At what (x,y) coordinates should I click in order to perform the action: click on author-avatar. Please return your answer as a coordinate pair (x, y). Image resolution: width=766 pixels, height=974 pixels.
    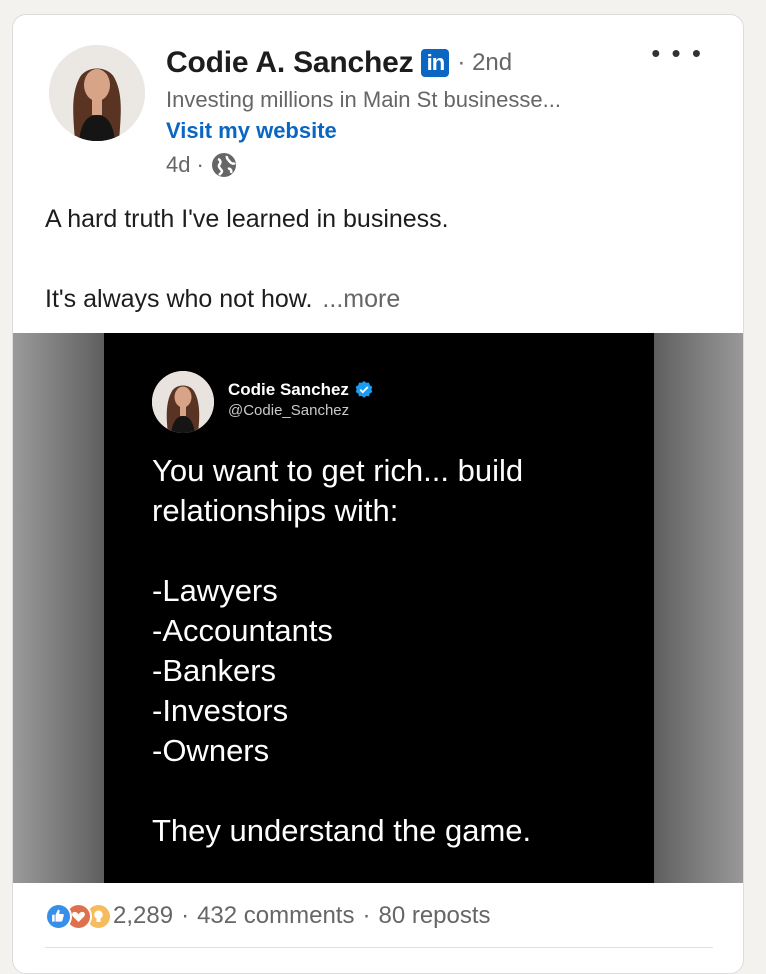
    Looking at the image, I should click on (97, 93).